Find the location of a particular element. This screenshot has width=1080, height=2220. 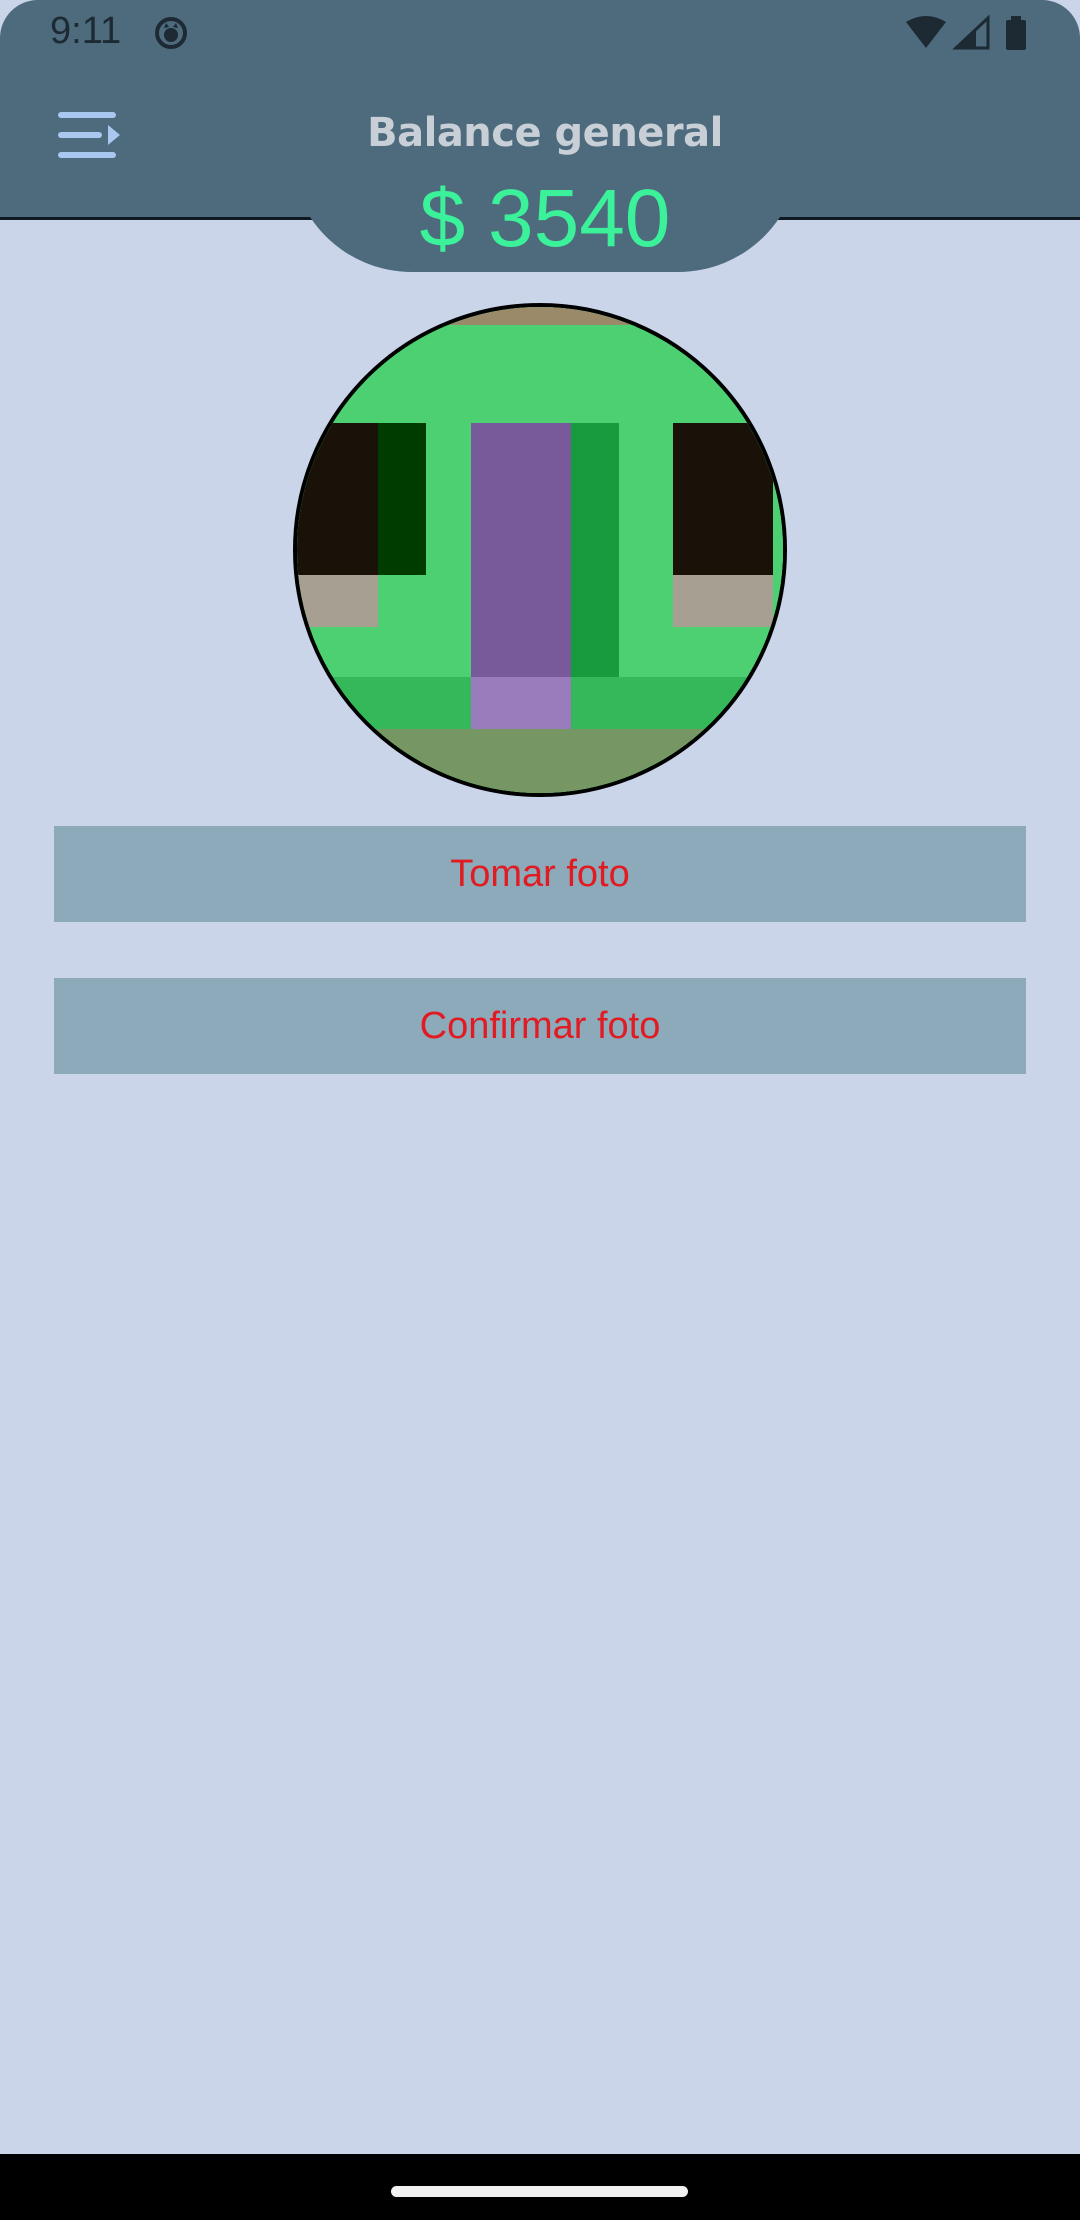

status-icons is located at coordinates (972, 34).